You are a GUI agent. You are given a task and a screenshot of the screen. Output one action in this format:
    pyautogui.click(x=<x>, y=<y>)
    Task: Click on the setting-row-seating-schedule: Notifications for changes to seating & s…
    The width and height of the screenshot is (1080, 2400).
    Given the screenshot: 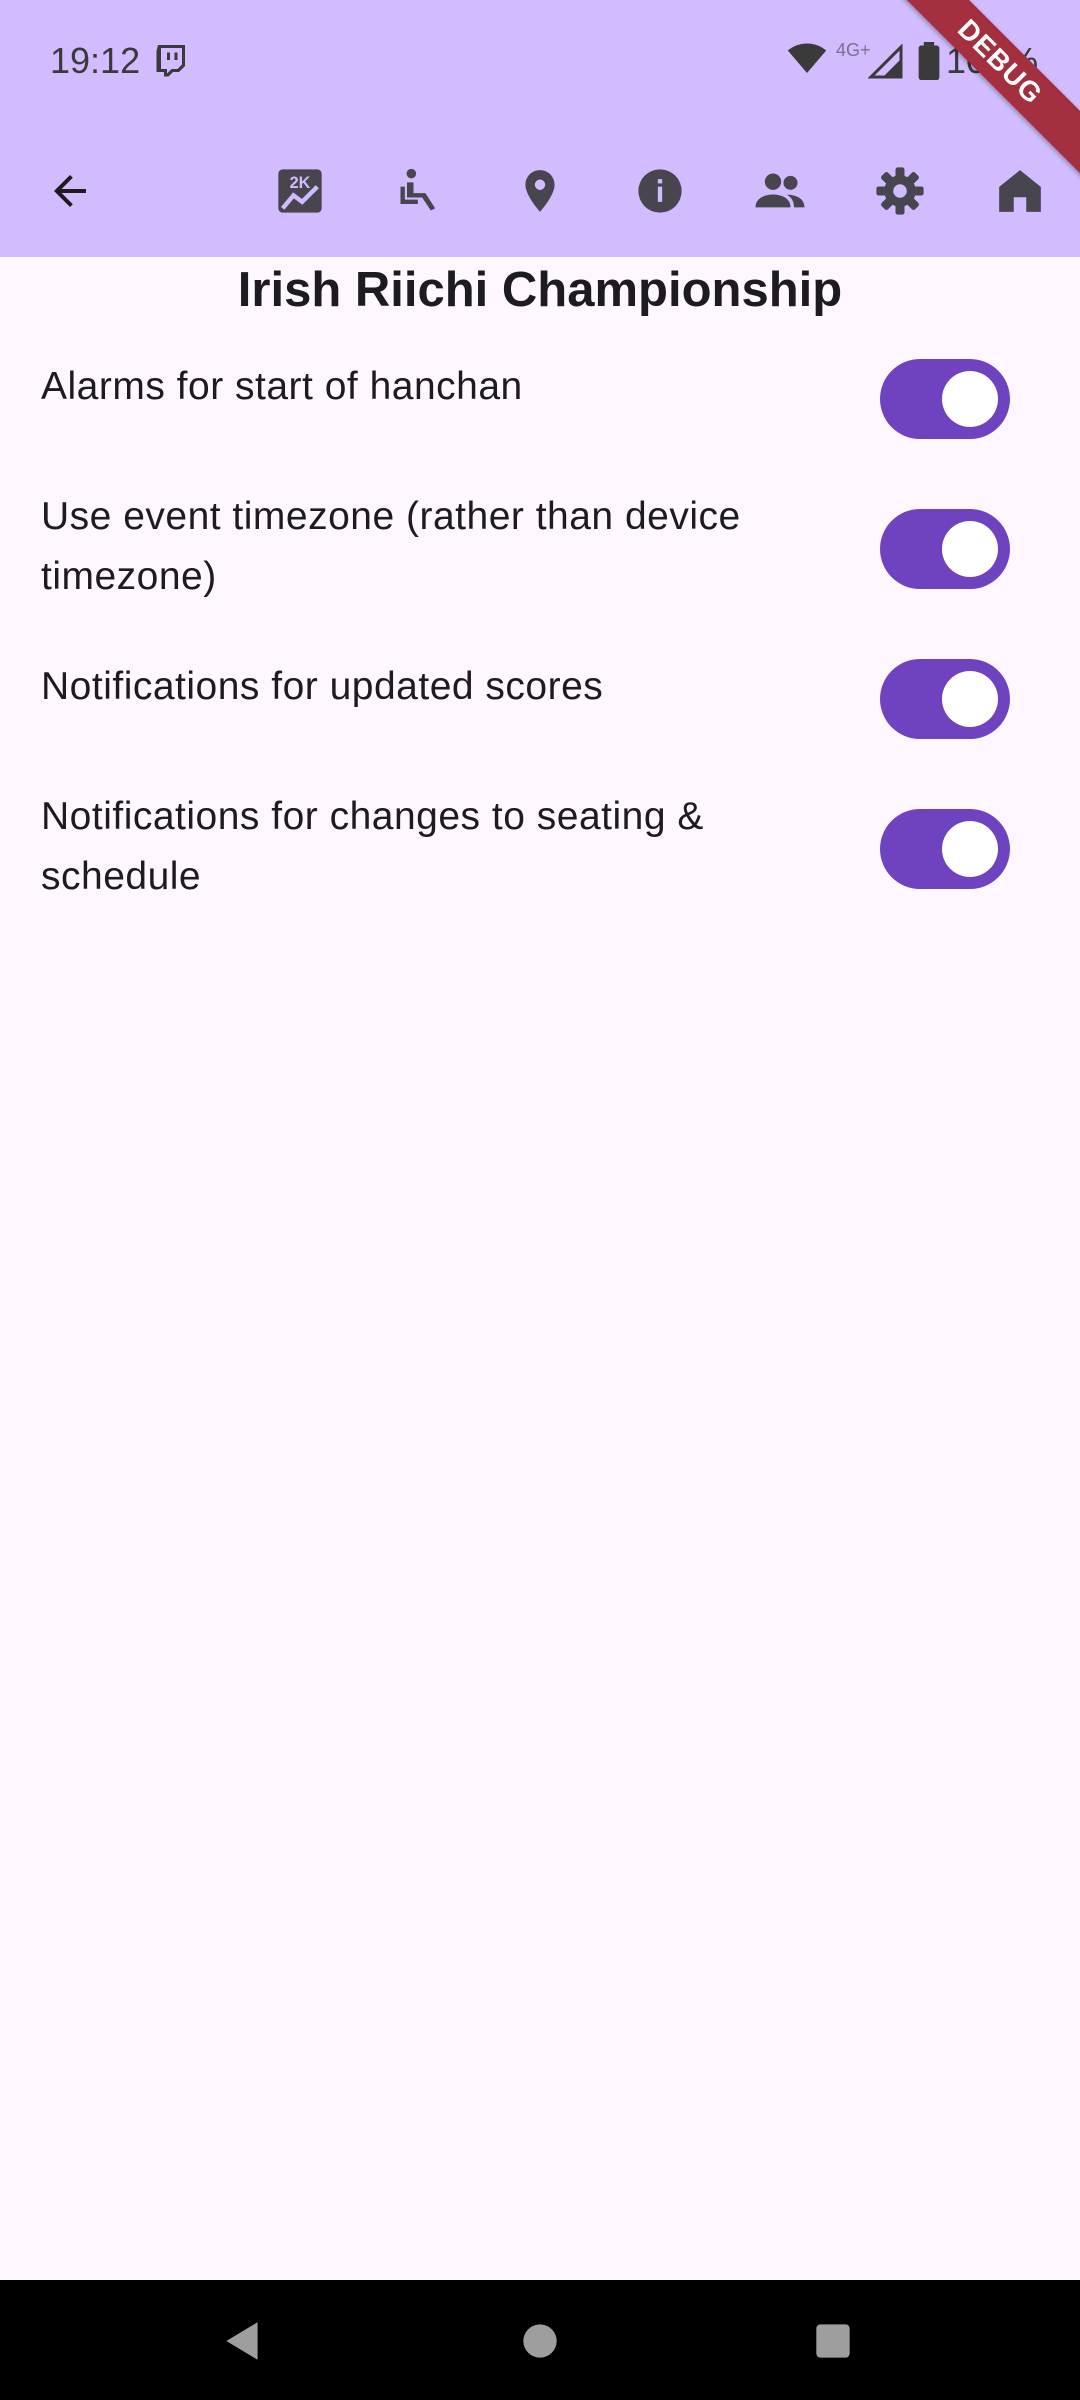 What is the action you would take?
    pyautogui.click(x=540, y=852)
    